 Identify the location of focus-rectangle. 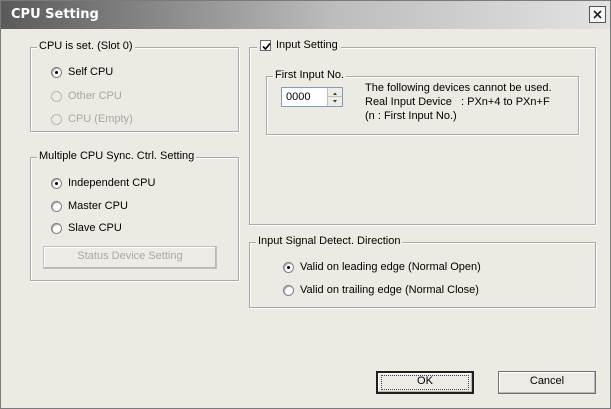
(425, 382).